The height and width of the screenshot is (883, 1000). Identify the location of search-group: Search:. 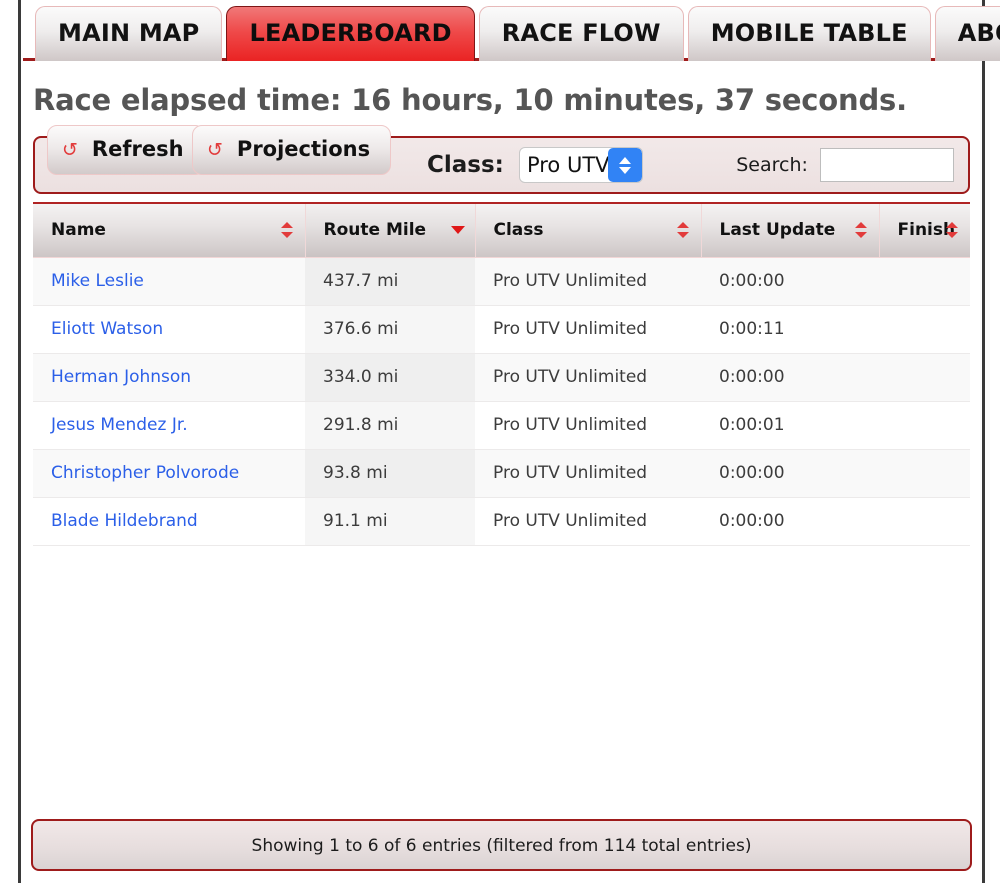
(845, 165).